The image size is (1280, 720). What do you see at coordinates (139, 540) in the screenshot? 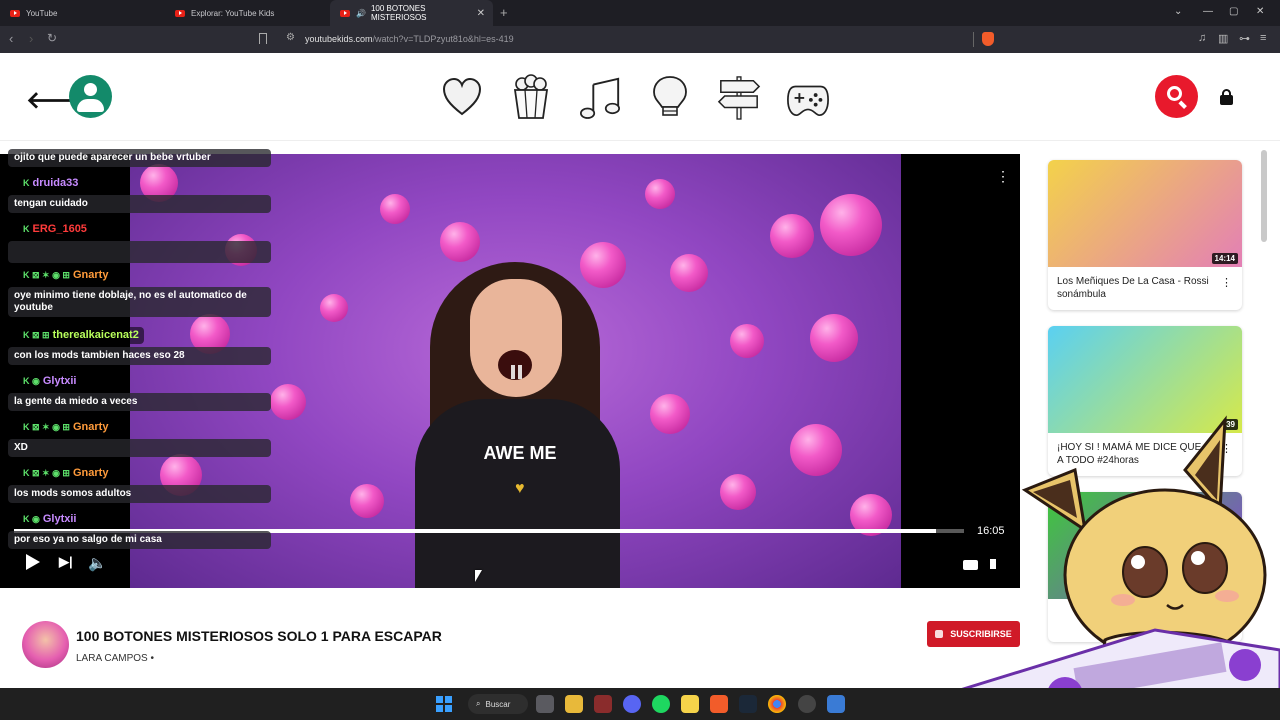
I see `chat-message-text: por eso ya no salgo de mi casa` at bounding box center [139, 540].